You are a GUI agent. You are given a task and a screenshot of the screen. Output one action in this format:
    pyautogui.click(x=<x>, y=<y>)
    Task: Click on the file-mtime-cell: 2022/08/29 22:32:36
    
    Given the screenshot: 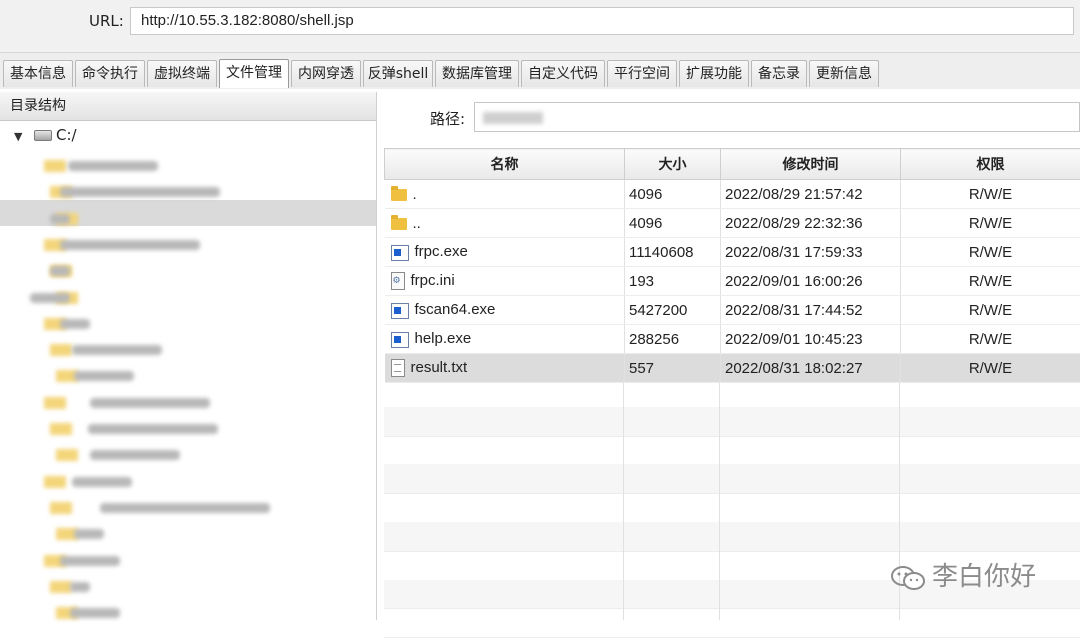 What is the action you would take?
    pyautogui.click(x=811, y=223)
    